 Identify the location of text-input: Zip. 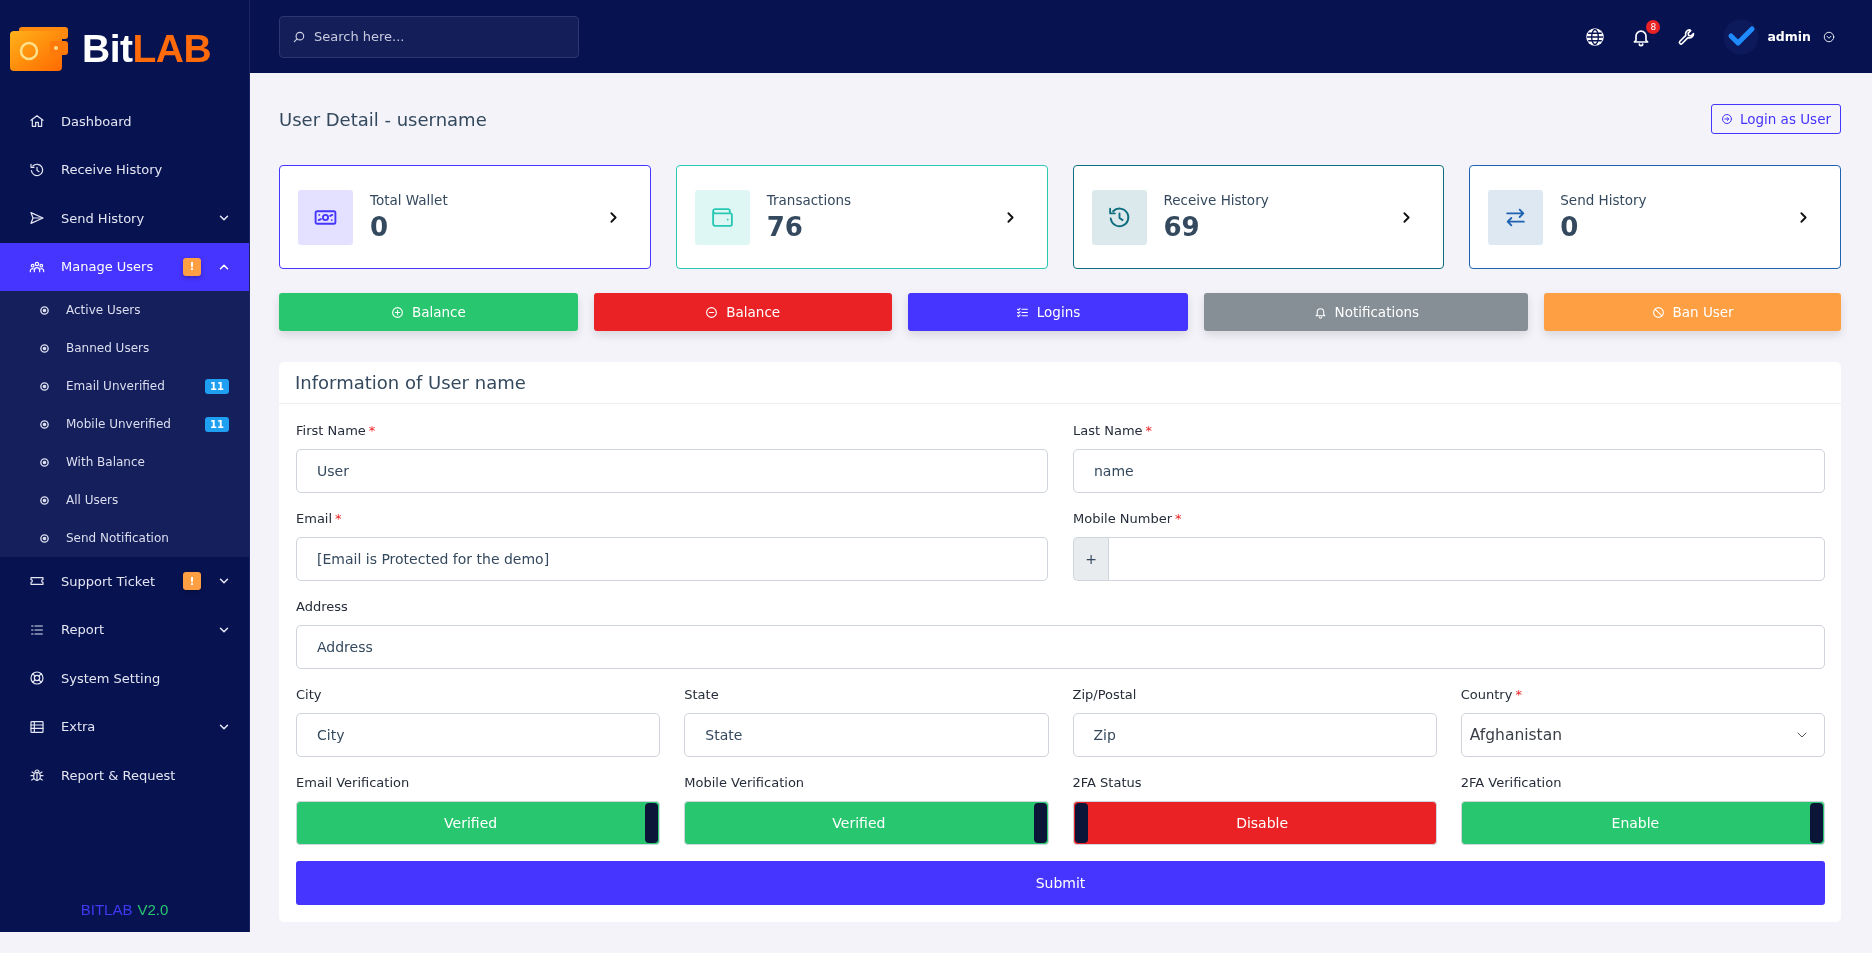
(1254, 735).